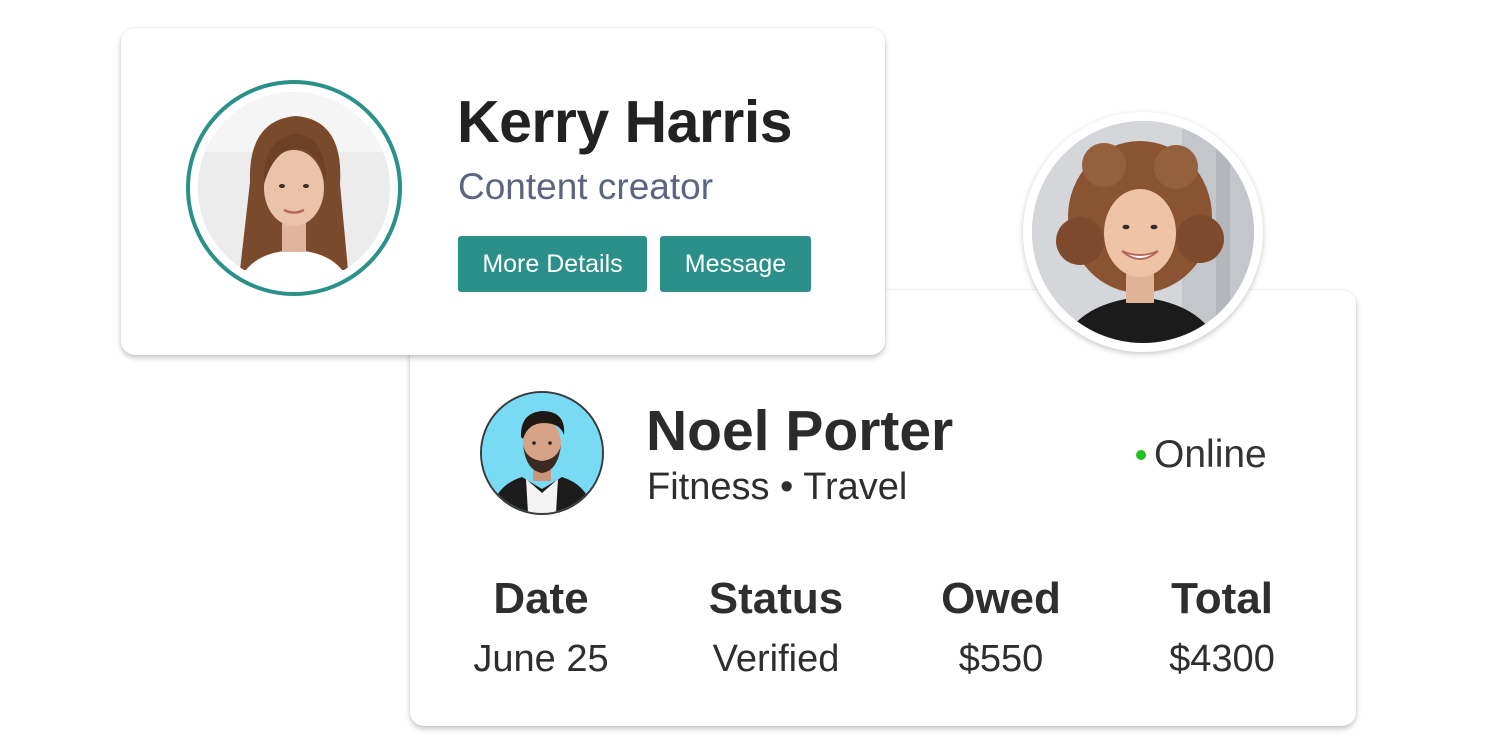  I want to click on floating-avatar-frame, so click(1143, 232).